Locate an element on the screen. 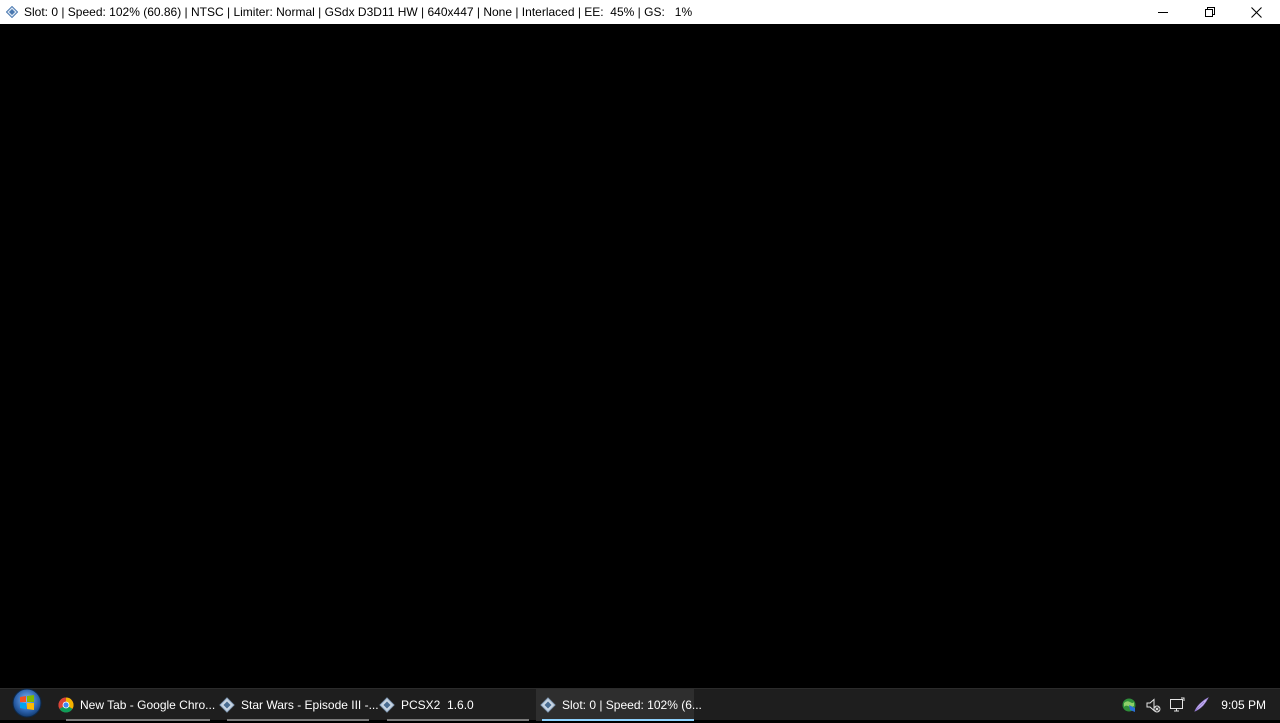  restore-icon is located at coordinates (1209, 12).